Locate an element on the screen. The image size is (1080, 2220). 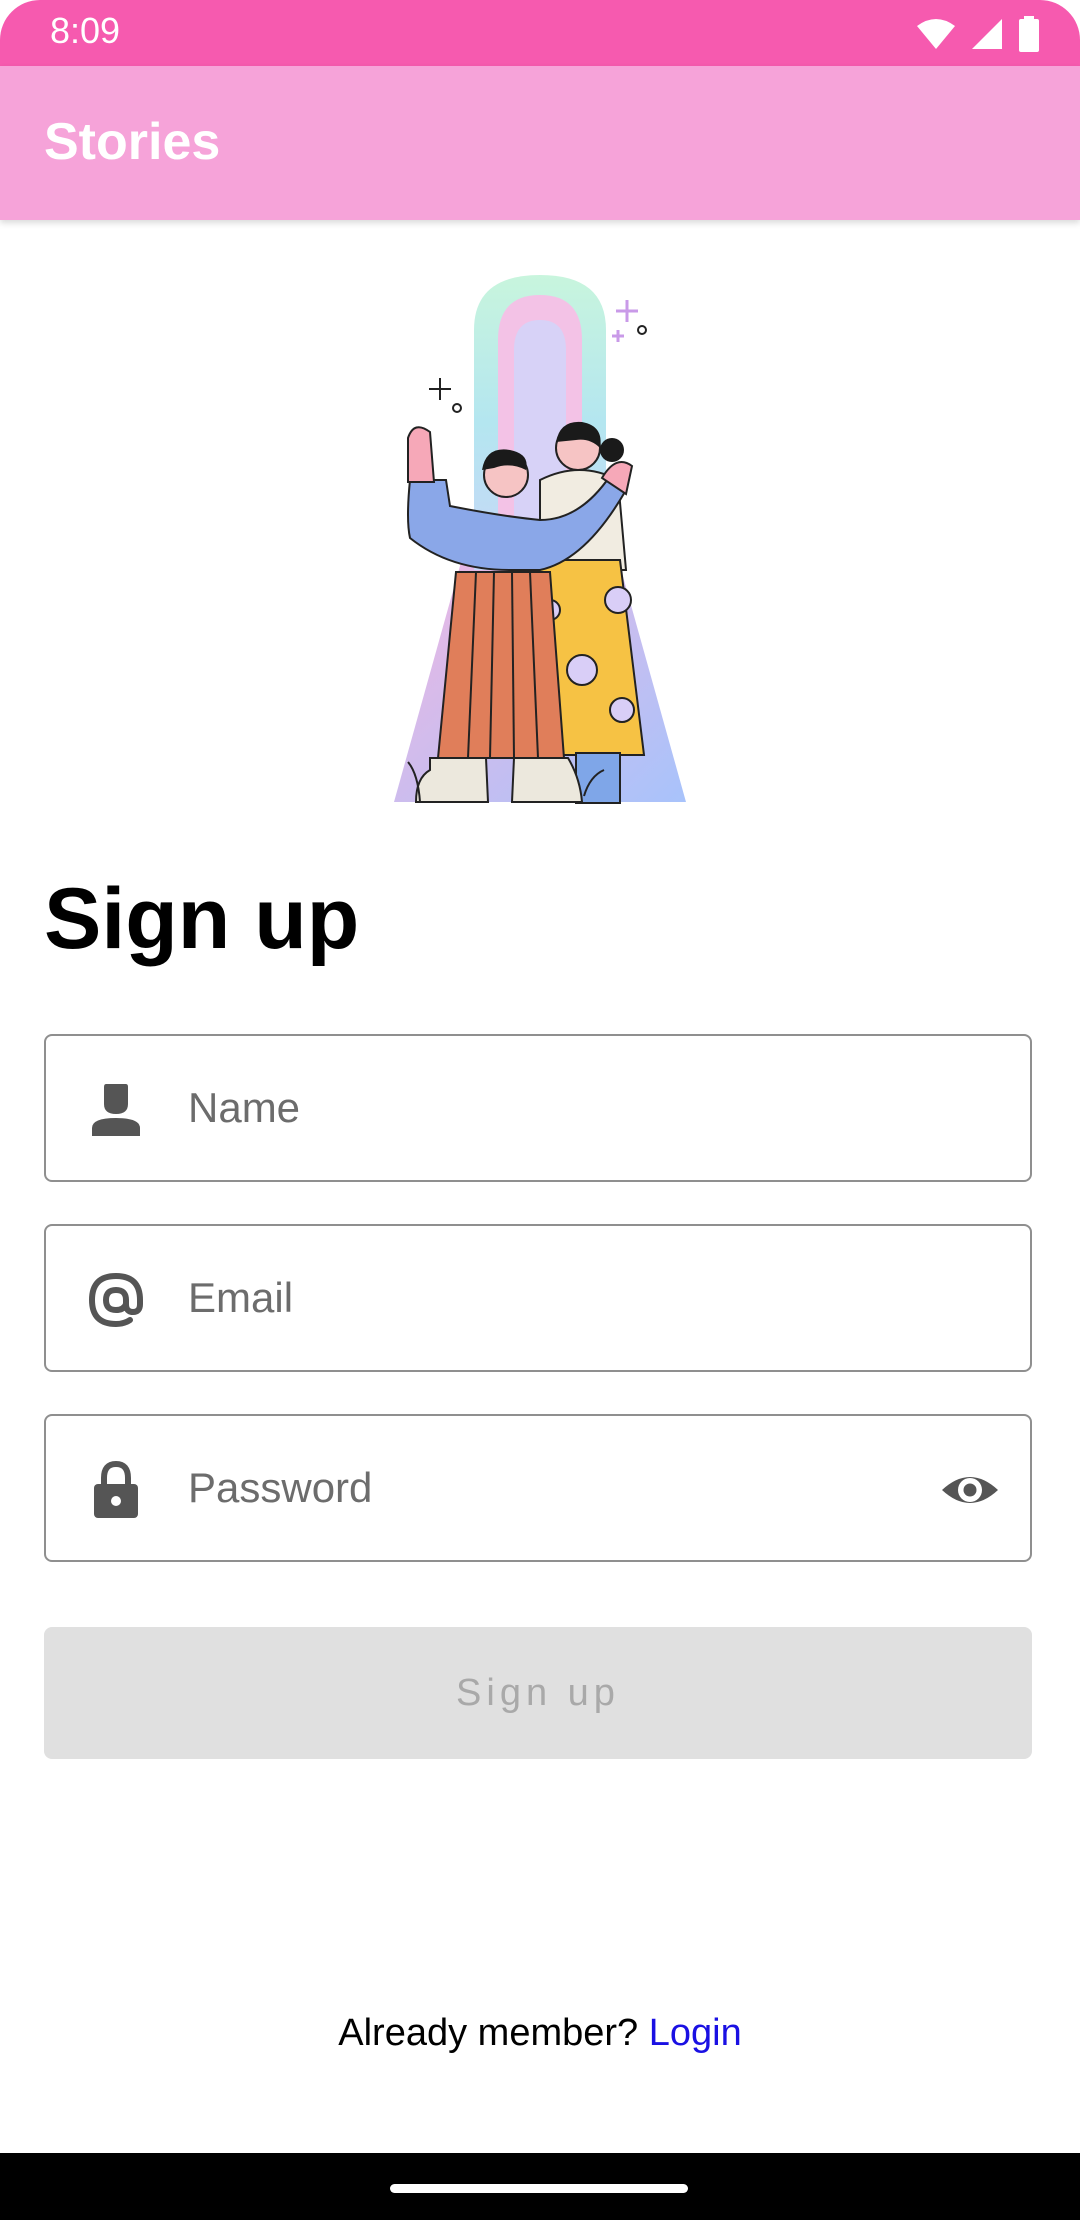
status-icons is located at coordinates (978, 34).